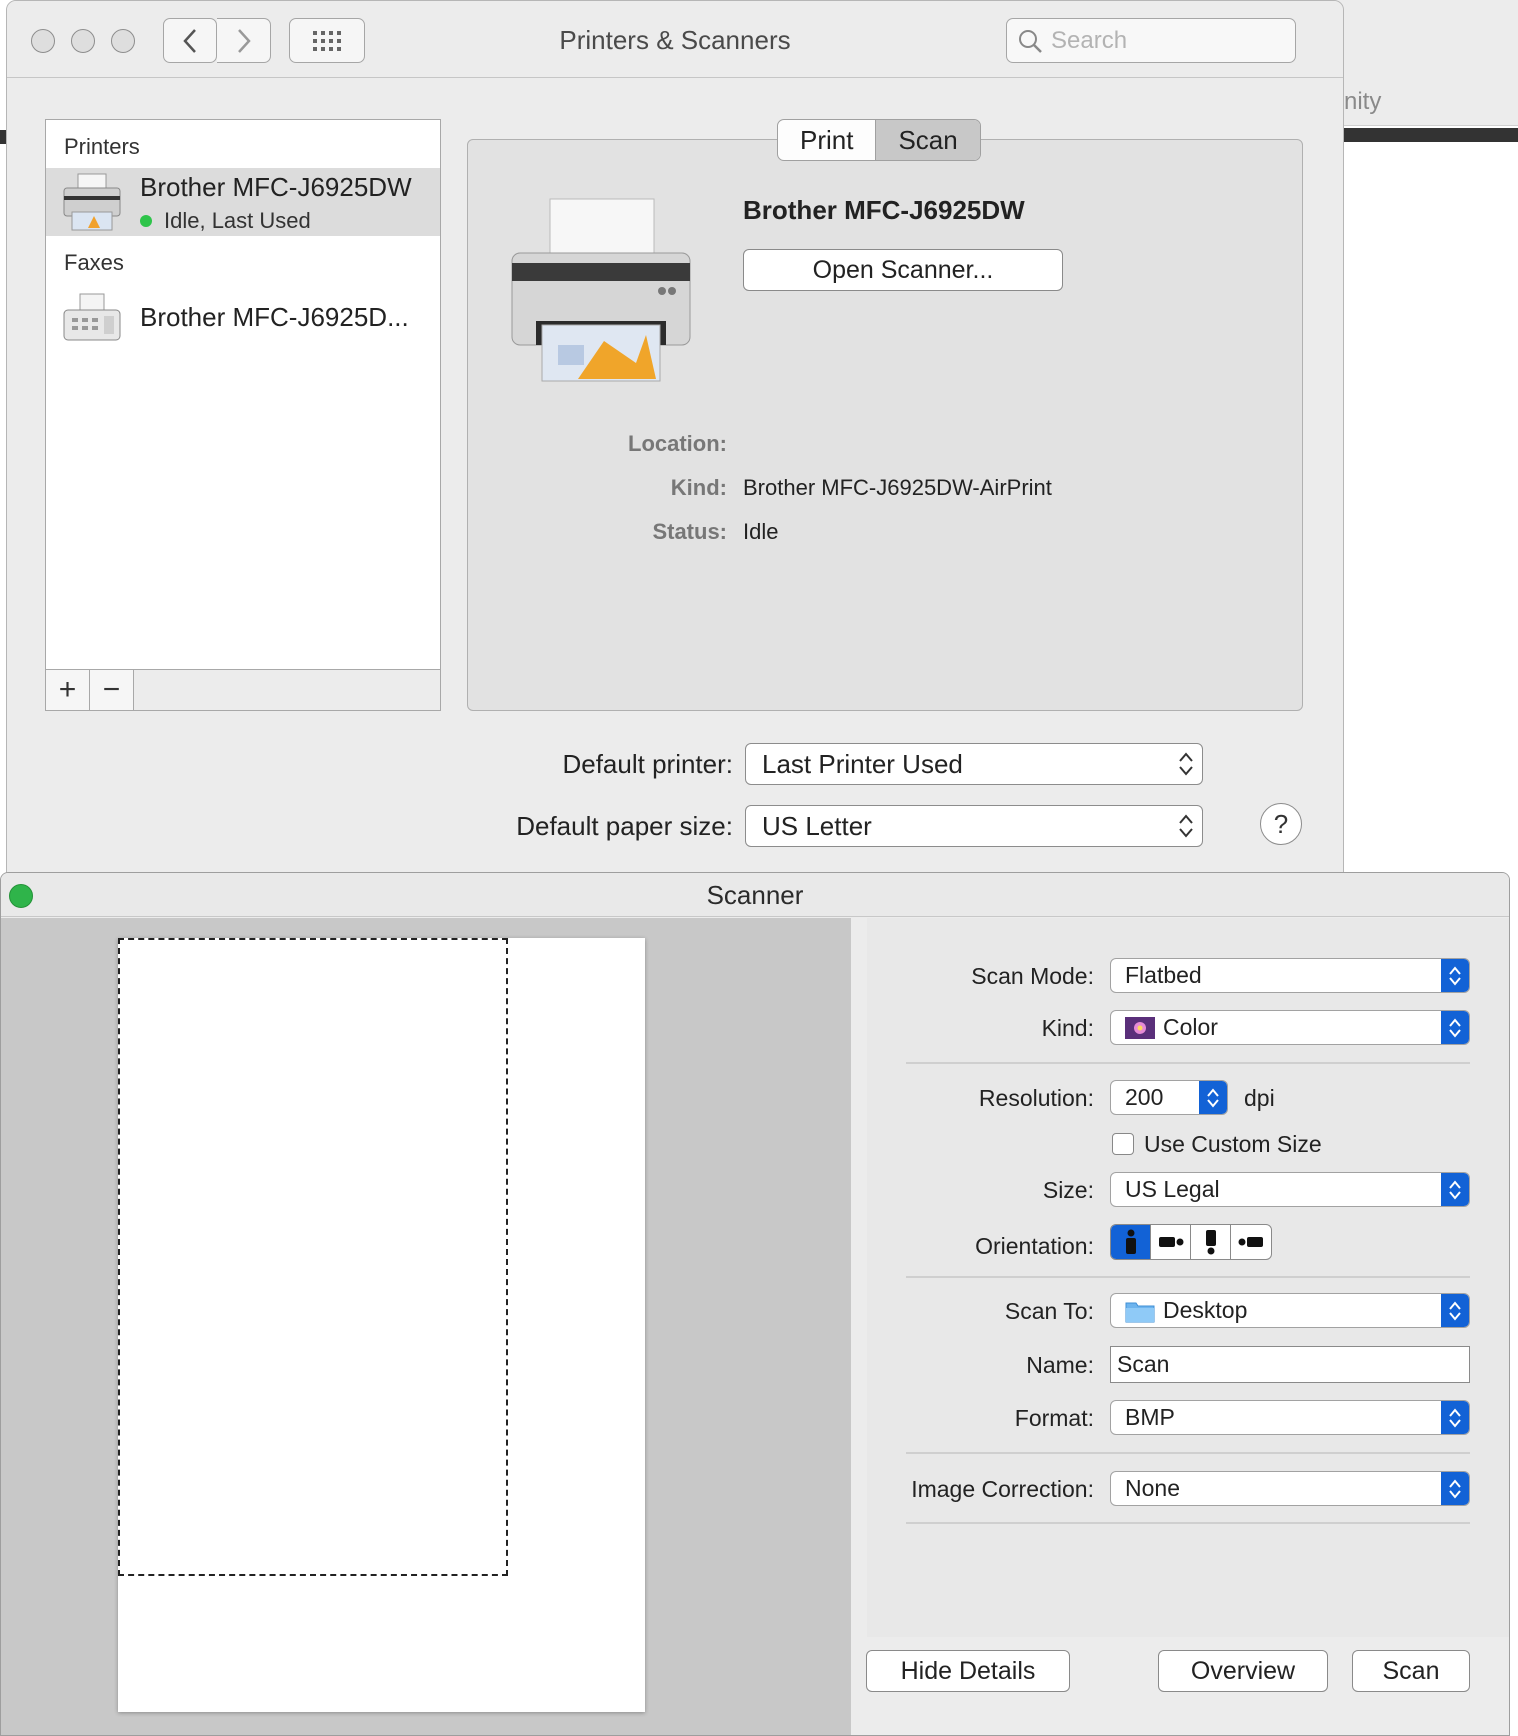  Describe the element at coordinates (1276, 1027) in the screenshot. I see `kind-option: Color` at that location.